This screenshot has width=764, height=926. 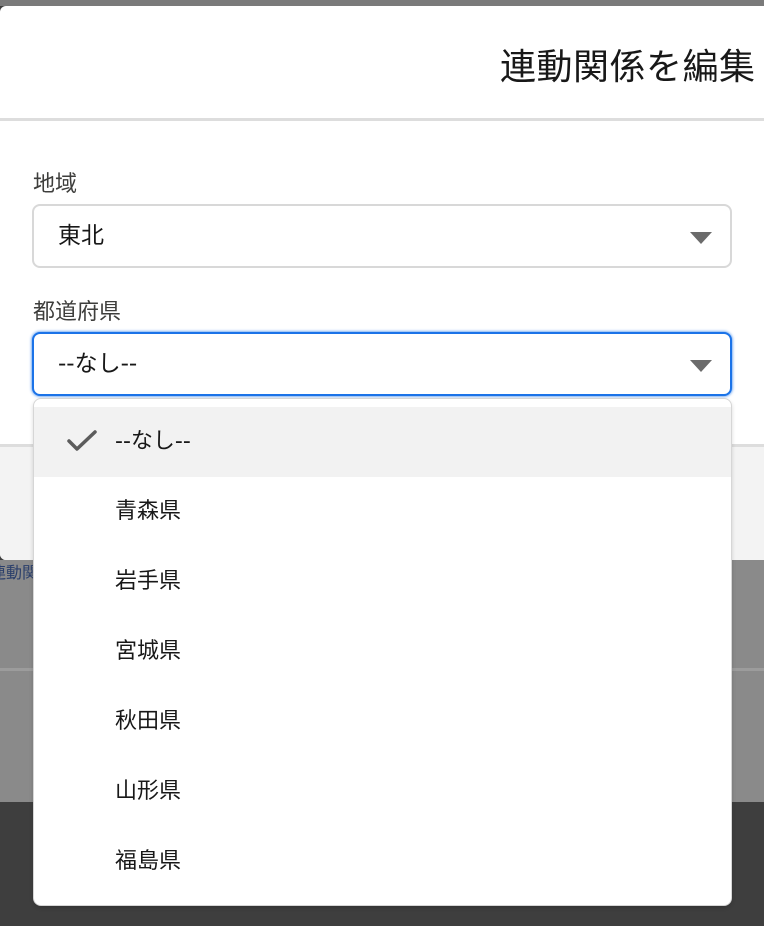 I want to click on dropdown-option-label: 福島県, so click(x=148, y=861).